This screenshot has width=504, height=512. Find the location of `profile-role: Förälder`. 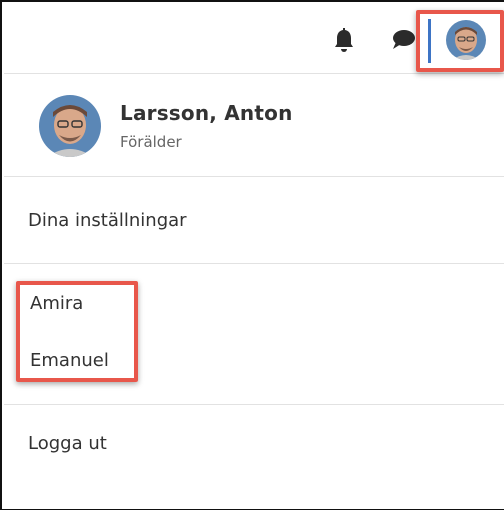

profile-role: Förälder is located at coordinates (151, 142).